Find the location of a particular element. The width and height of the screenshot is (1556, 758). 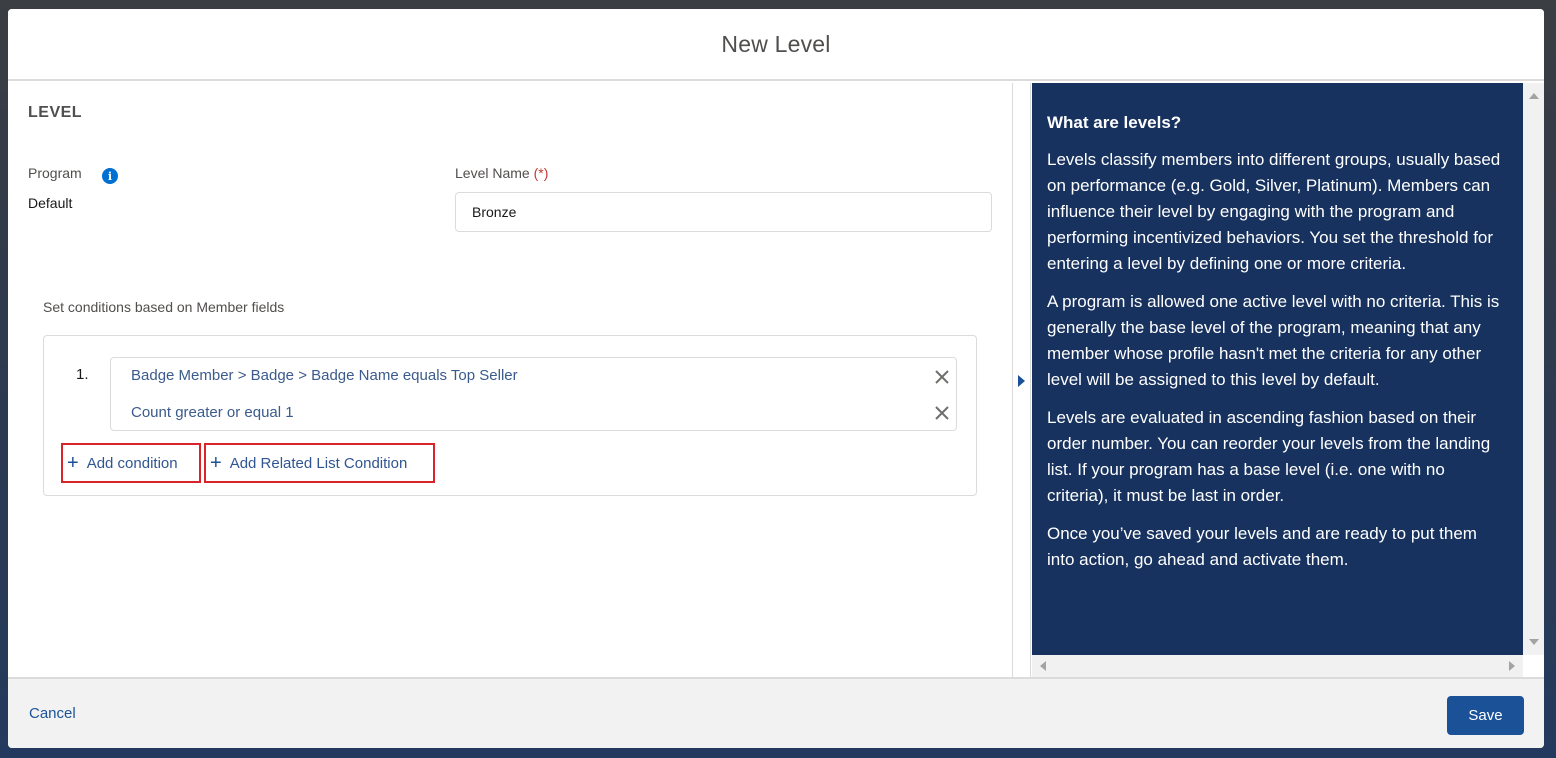

scroll-right-icon is located at coordinates (1512, 666).